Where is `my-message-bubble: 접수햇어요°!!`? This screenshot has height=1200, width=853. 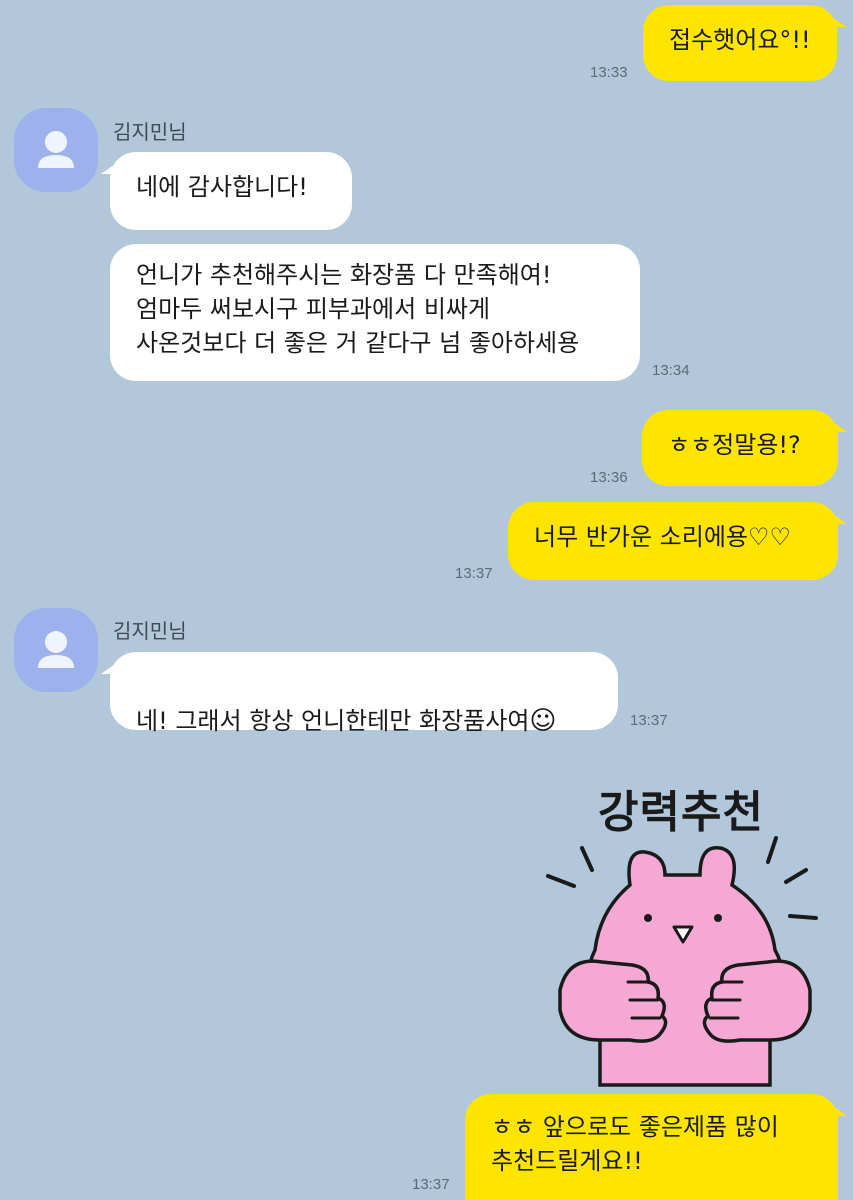
my-message-bubble: 접수햇어요°!! is located at coordinates (744, 43).